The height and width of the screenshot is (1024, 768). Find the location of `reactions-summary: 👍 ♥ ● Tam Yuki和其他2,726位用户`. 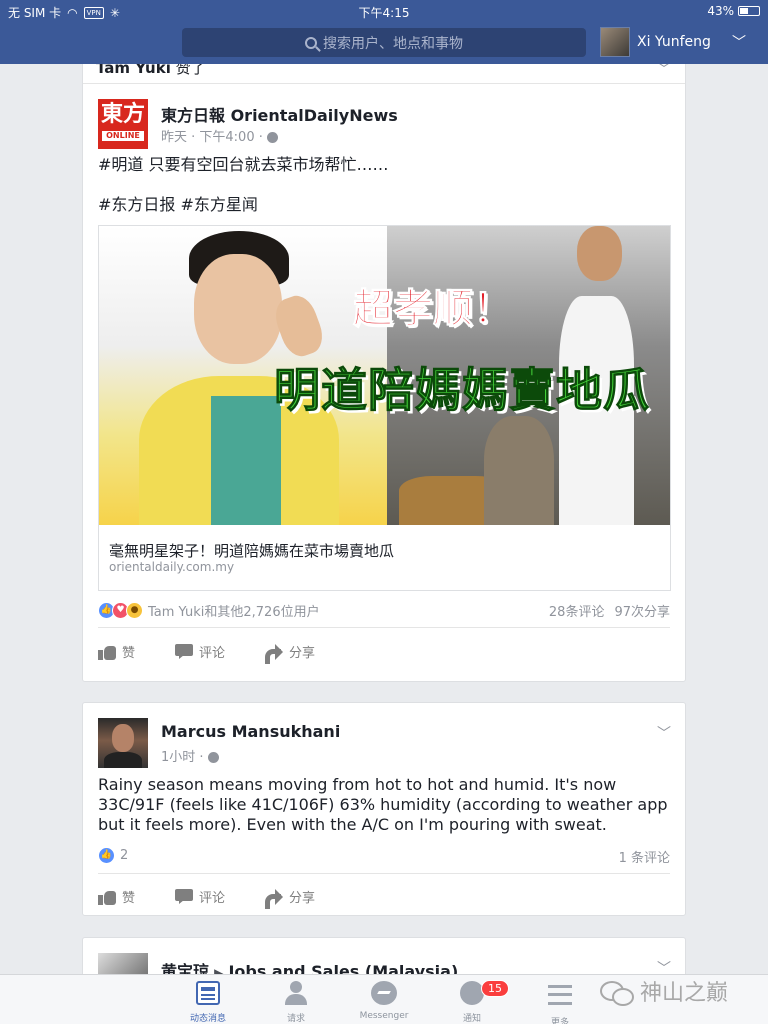

reactions-summary: 👍 ♥ ● Tam Yuki和其他2,726位用户 is located at coordinates (209, 610).